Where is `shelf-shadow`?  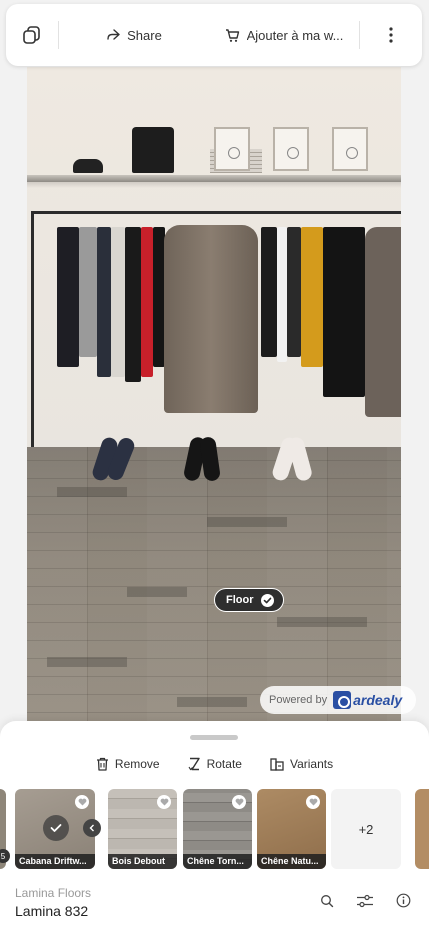 shelf-shadow is located at coordinates (214, 185).